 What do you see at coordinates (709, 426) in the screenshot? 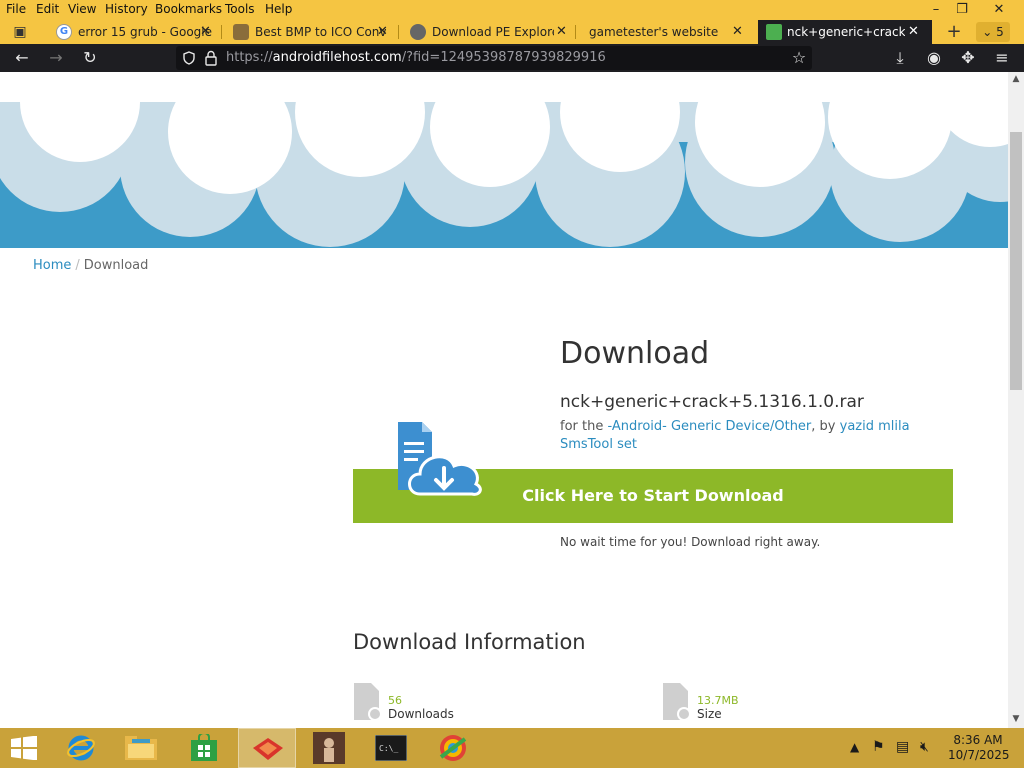
I see `device-link: -Android- Generic Device/Other` at bounding box center [709, 426].